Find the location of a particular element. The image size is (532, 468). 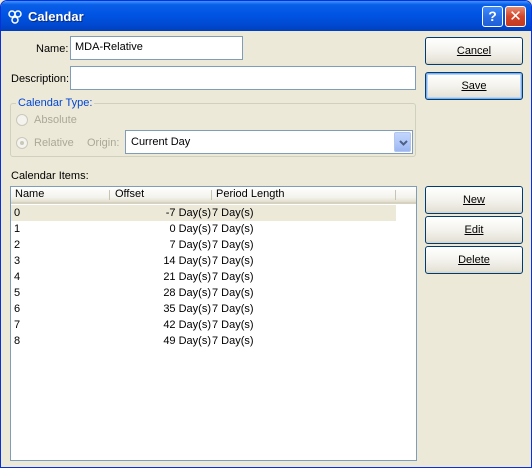

table-row: 3 14 Day(s) 7 Day(s) is located at coordinates (203, 261).